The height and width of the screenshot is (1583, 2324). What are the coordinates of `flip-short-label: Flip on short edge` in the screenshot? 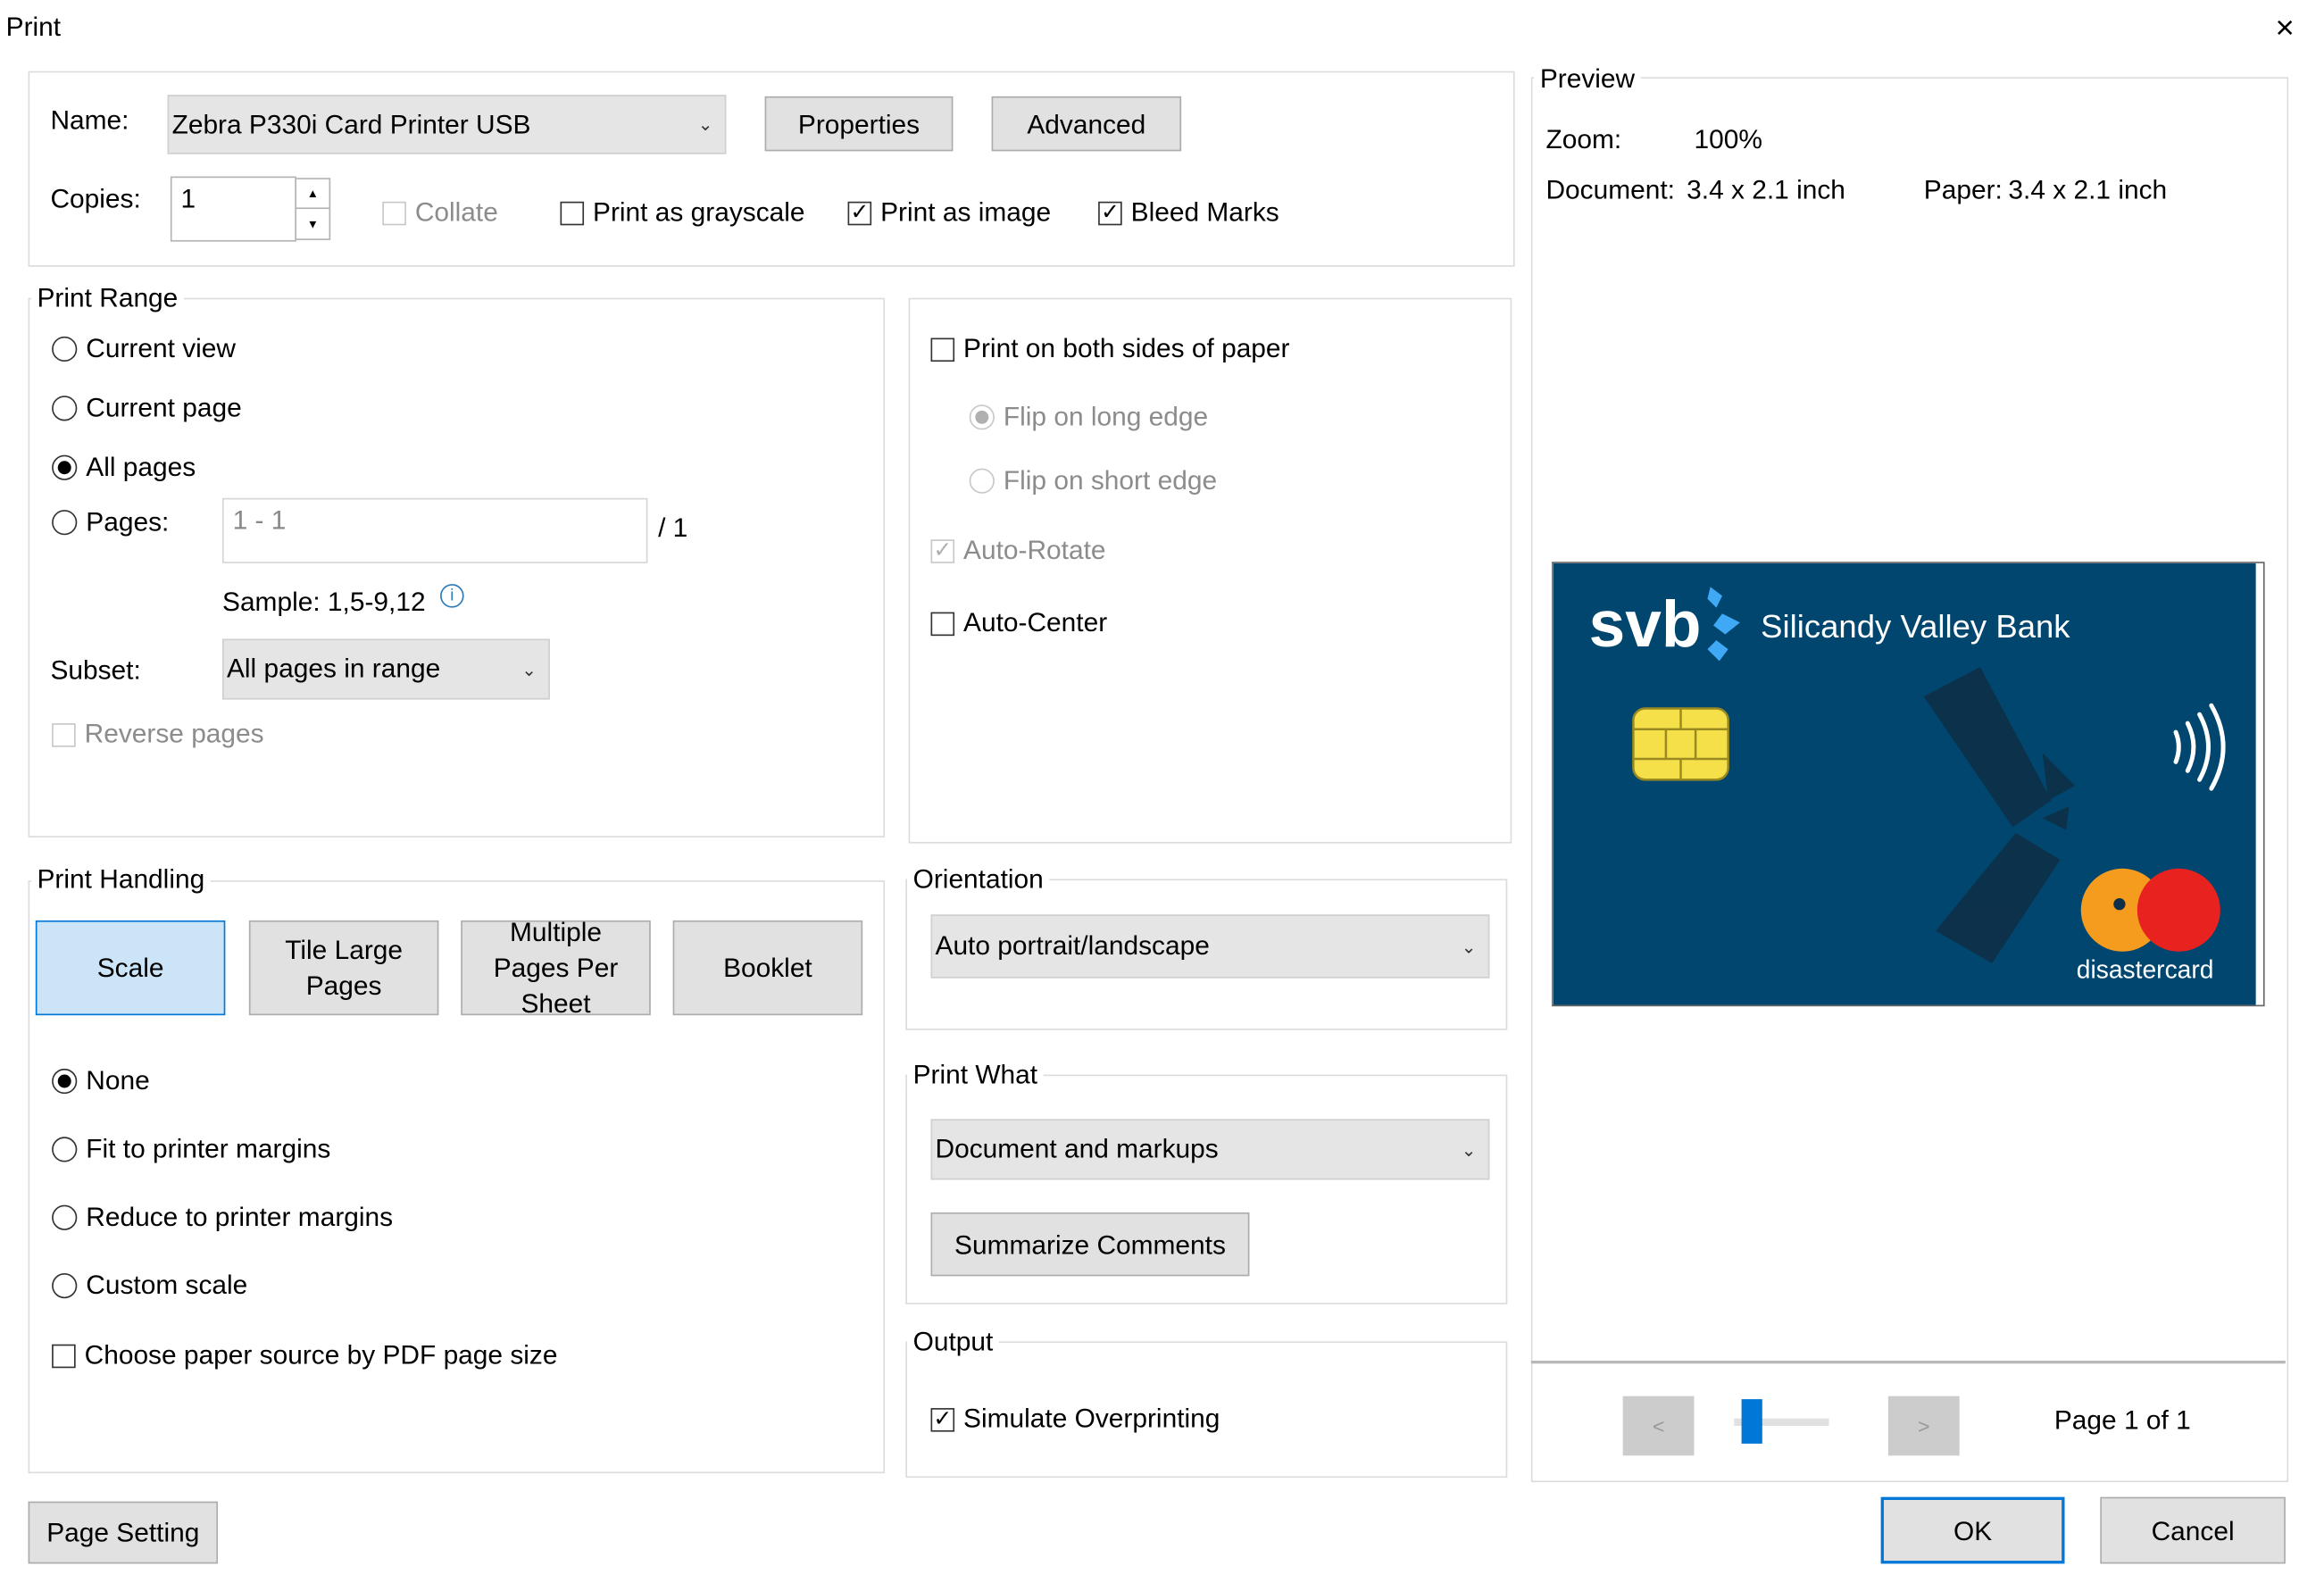 It's located at (1110, 480).